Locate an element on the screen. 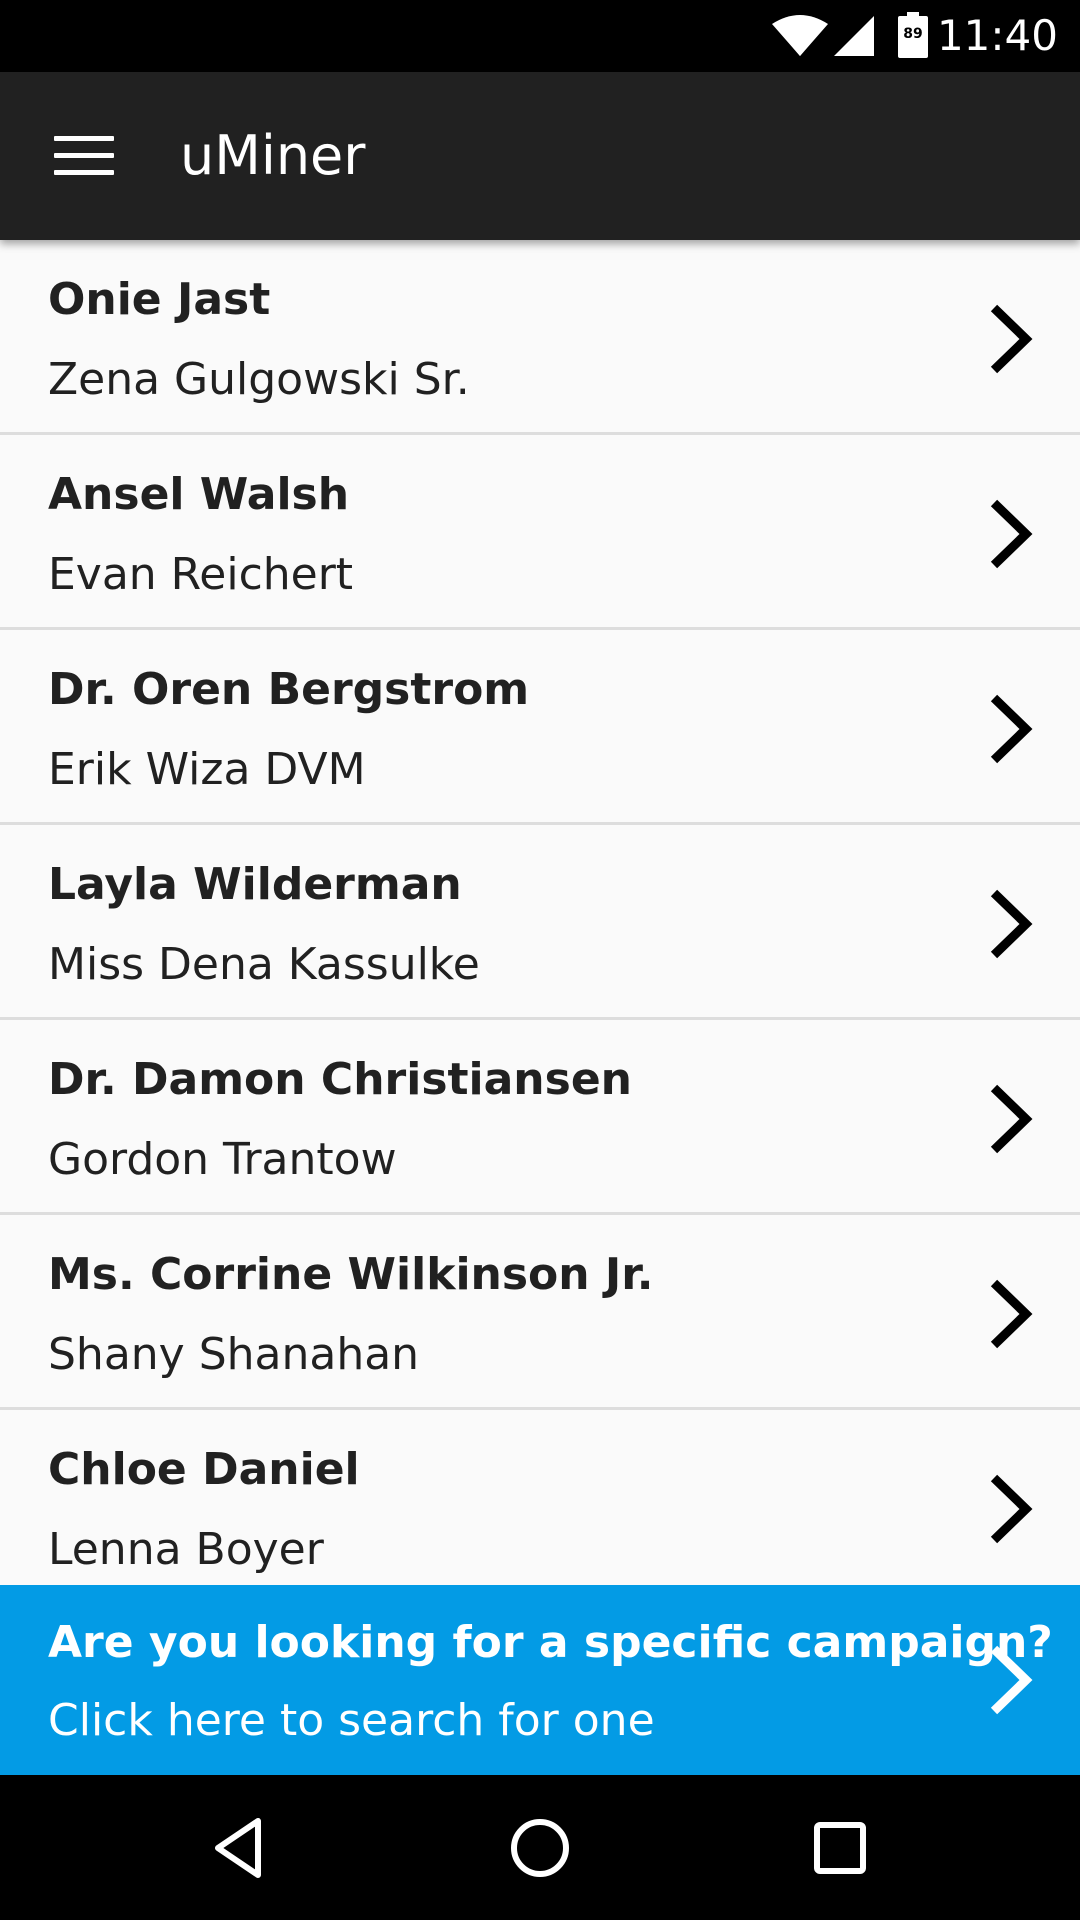 The height and width of the screenshot is (1920, 1080). wifi-icon is located at coordinates (800, 35).